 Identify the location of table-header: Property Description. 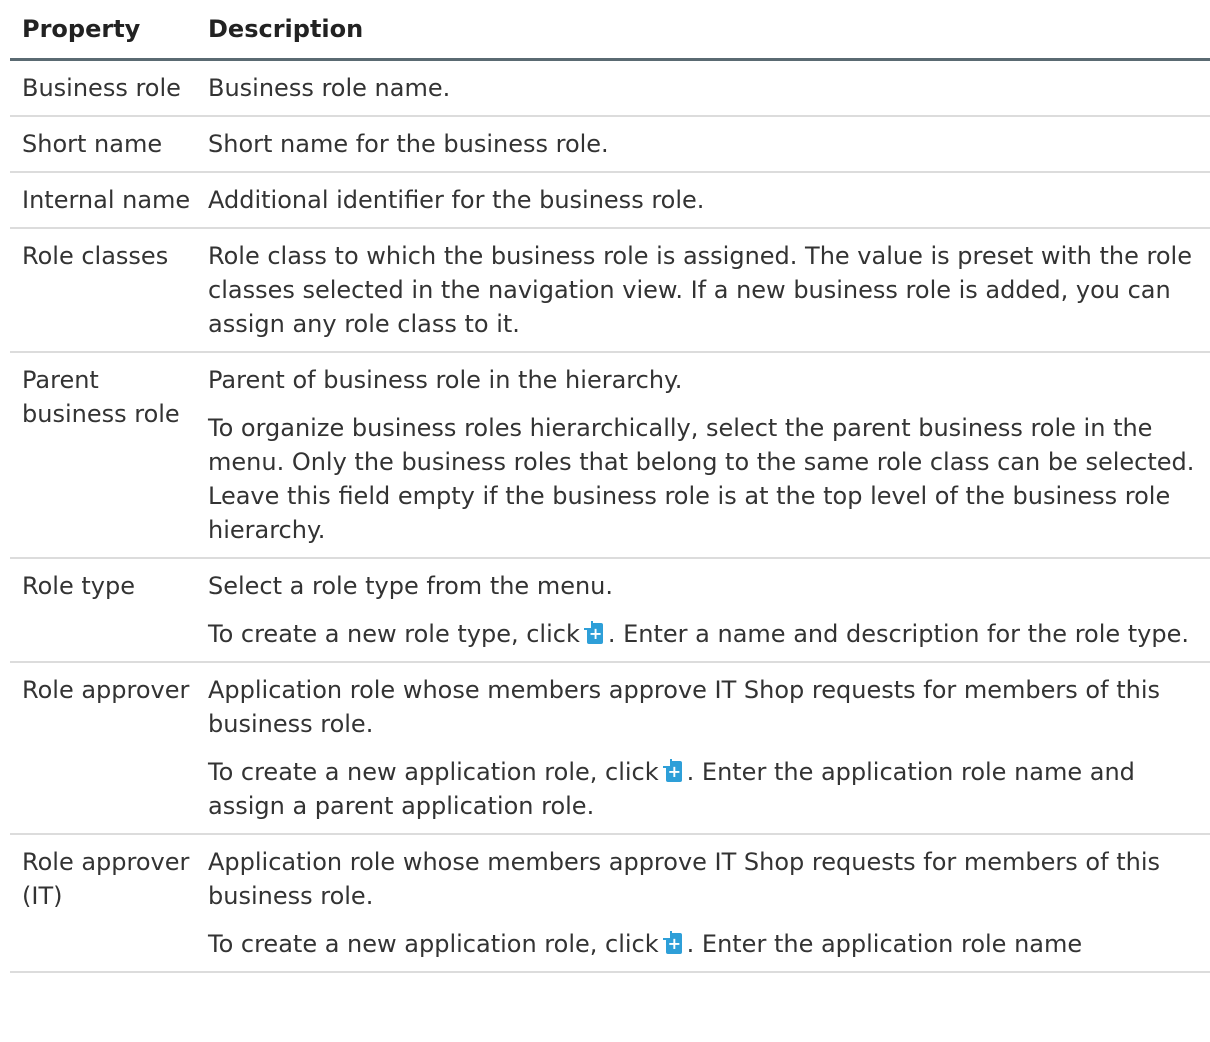
(610, 30).